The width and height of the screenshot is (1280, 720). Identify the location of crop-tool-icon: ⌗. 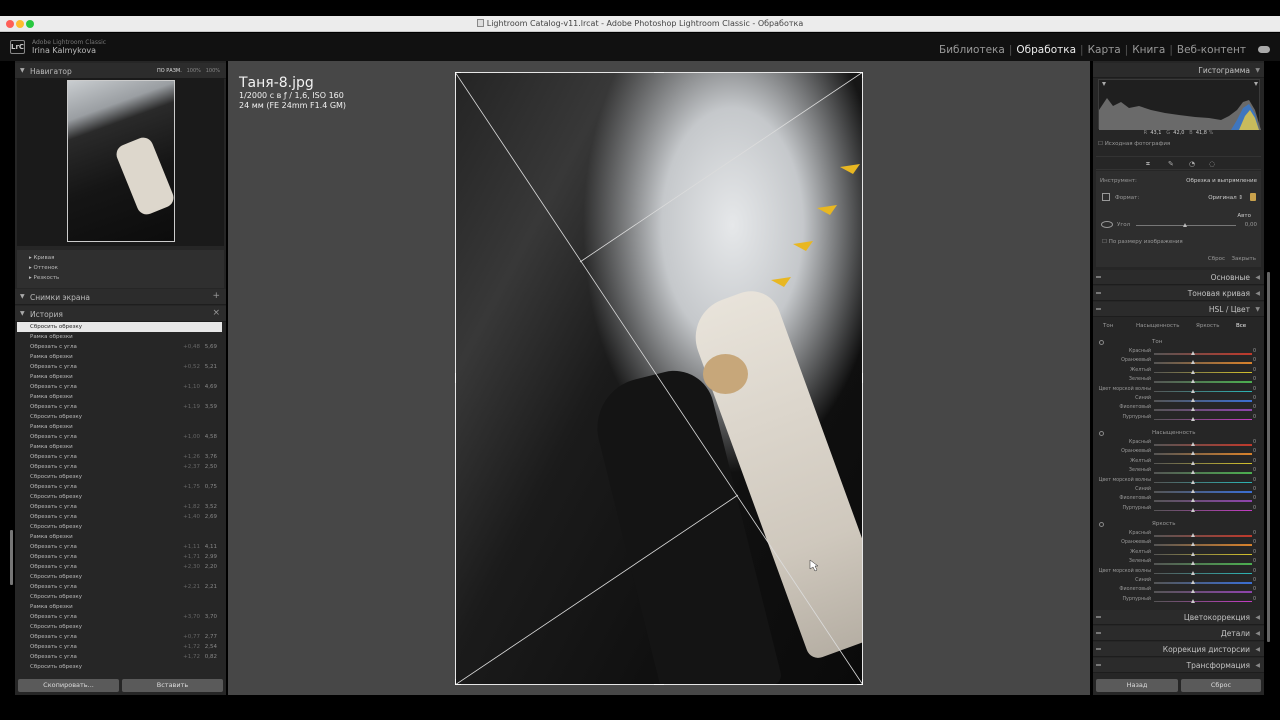
(1148, 164).